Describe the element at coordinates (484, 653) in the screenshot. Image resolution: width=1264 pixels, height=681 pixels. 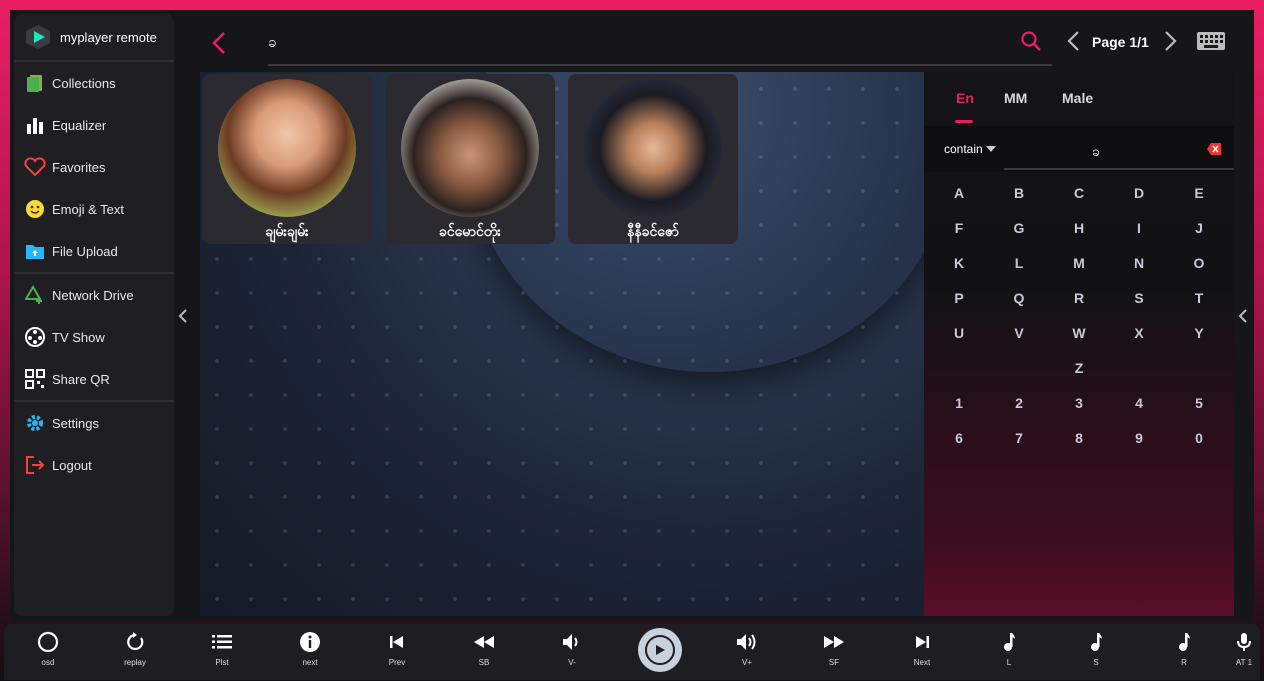
I see `seek-back-button: SB` at that location.